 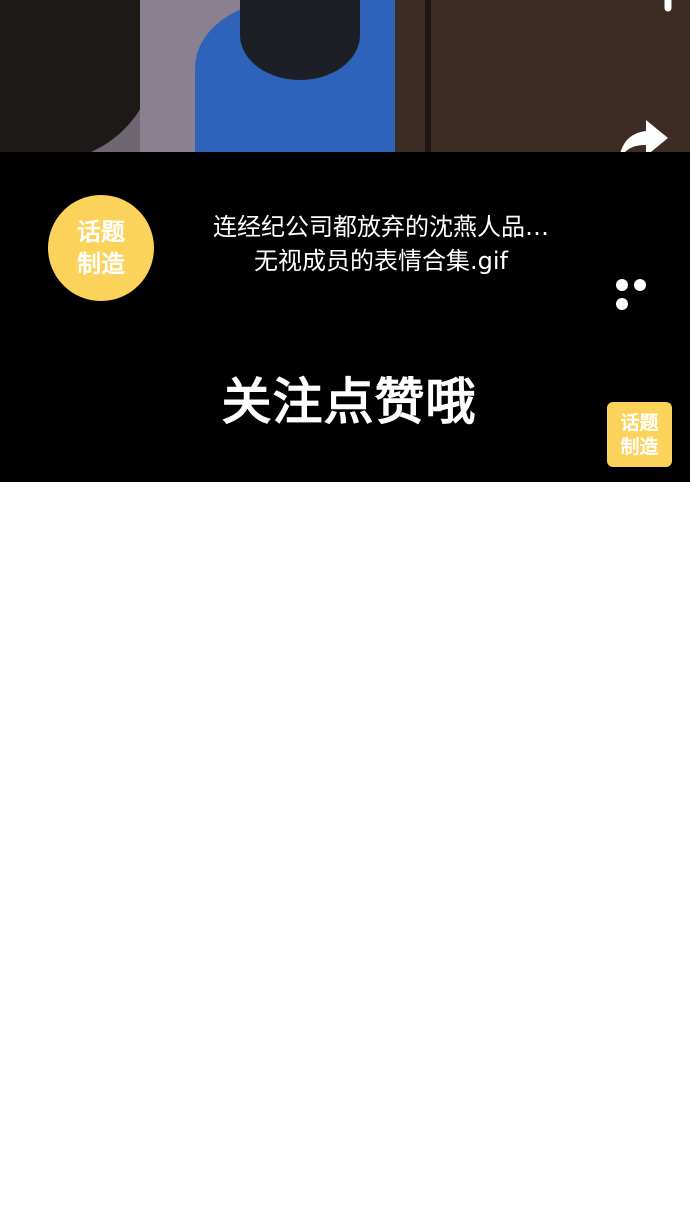 I want to click on topic-badge: 话题 制造, so click(x=101, y=248).